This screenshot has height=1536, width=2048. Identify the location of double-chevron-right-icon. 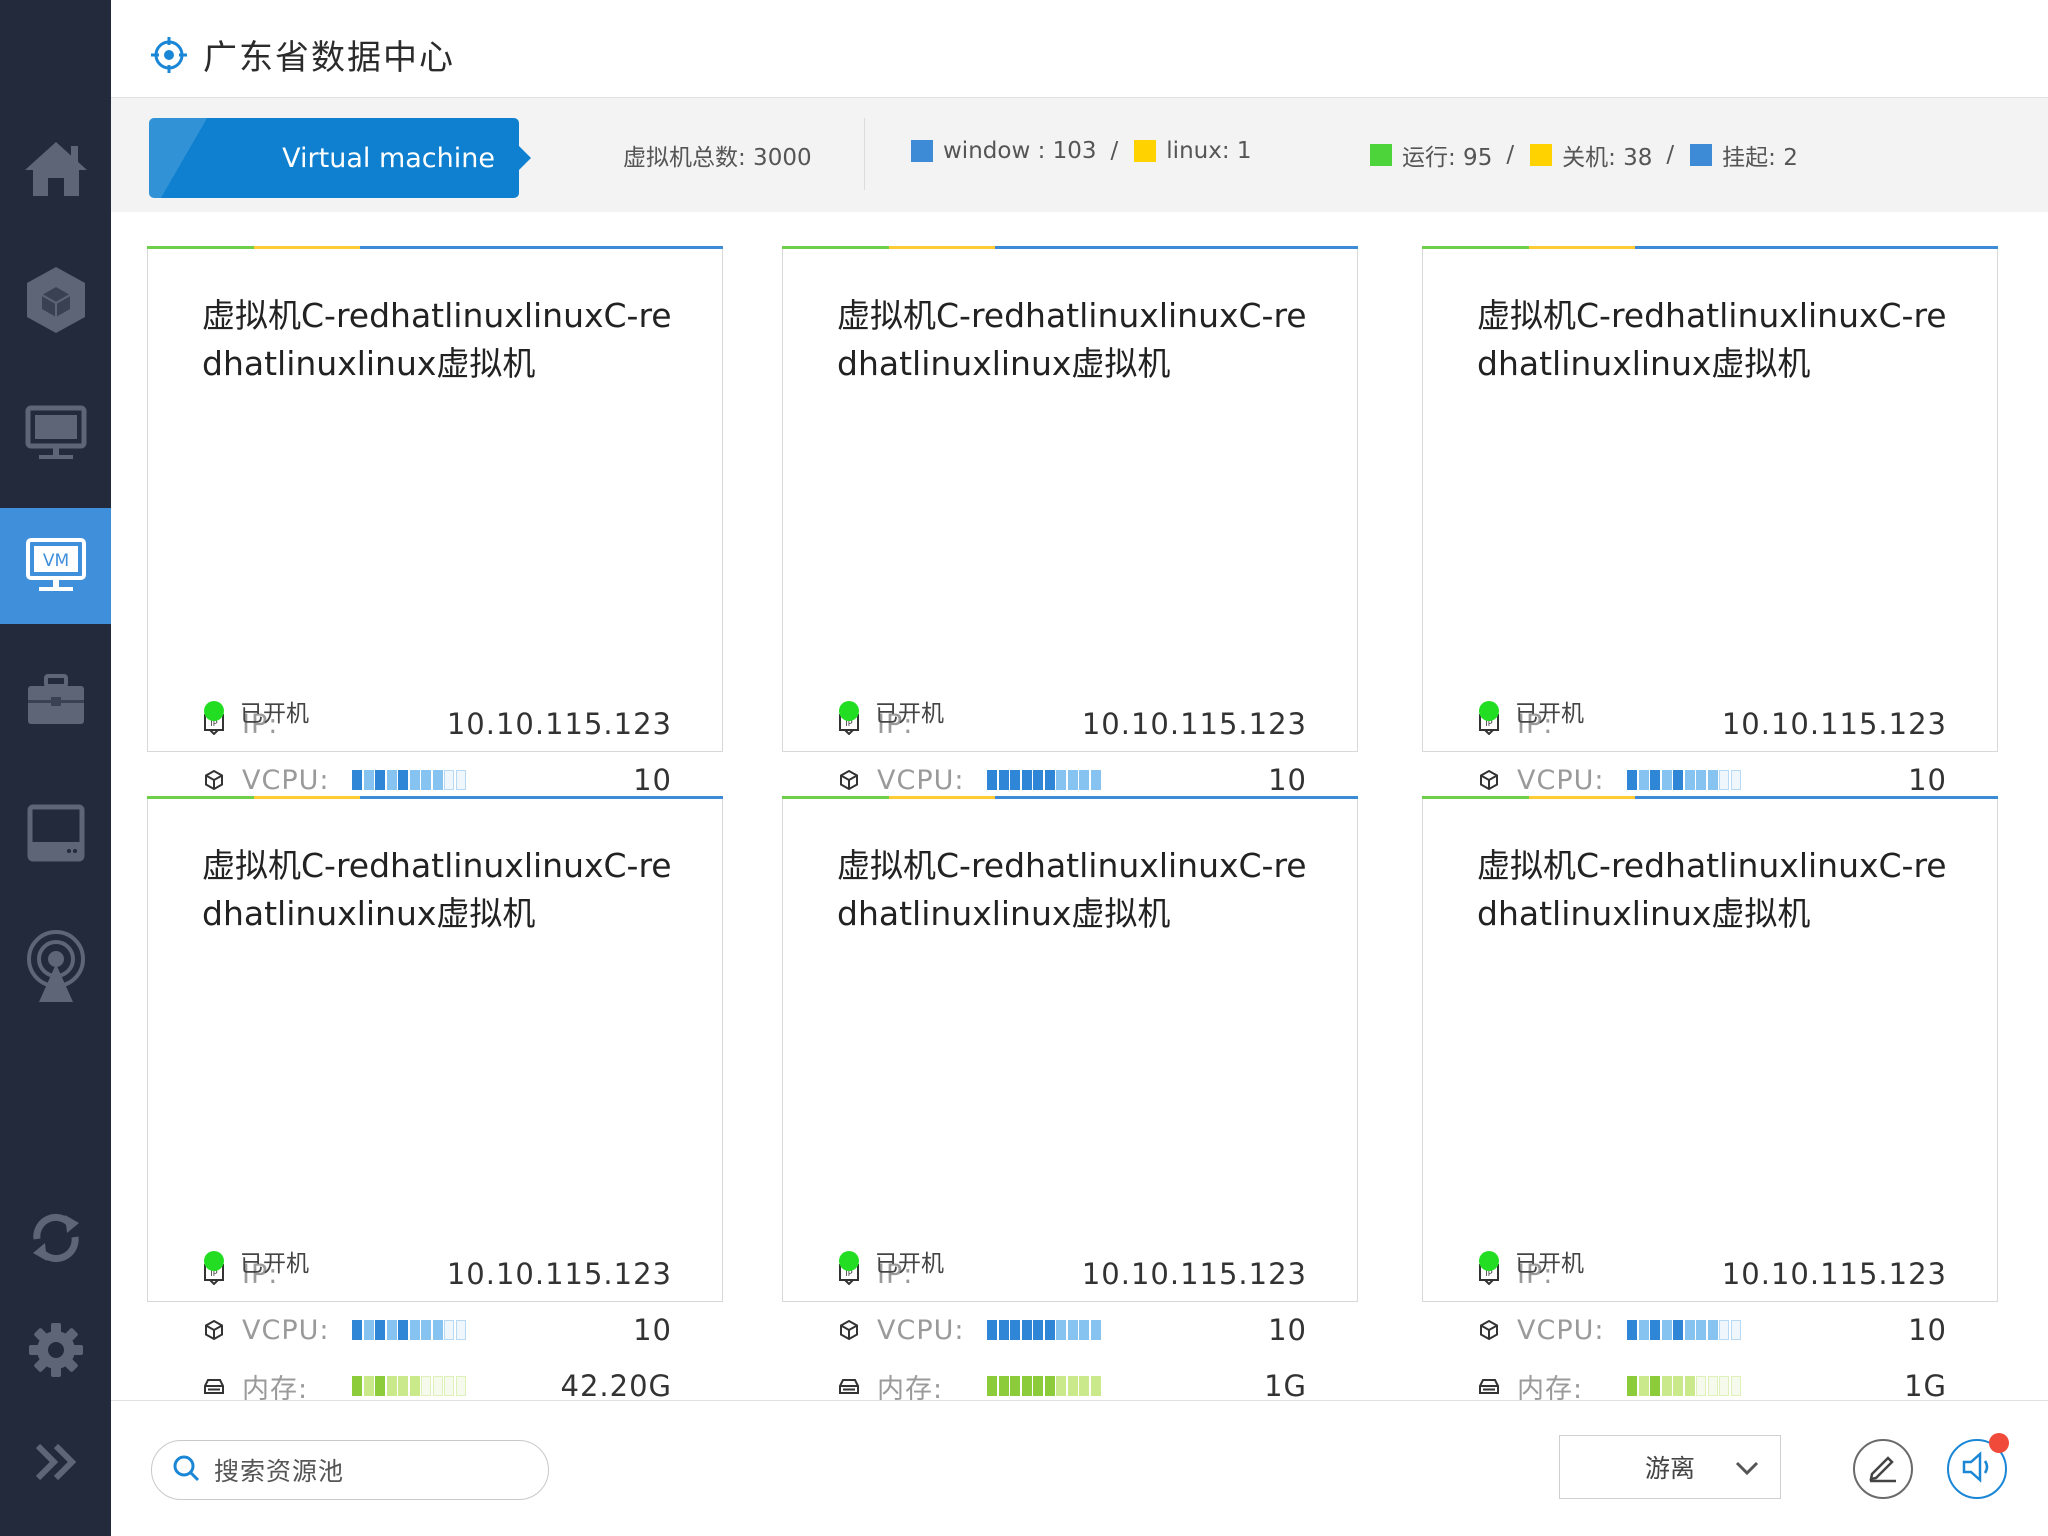
(56, 1462).